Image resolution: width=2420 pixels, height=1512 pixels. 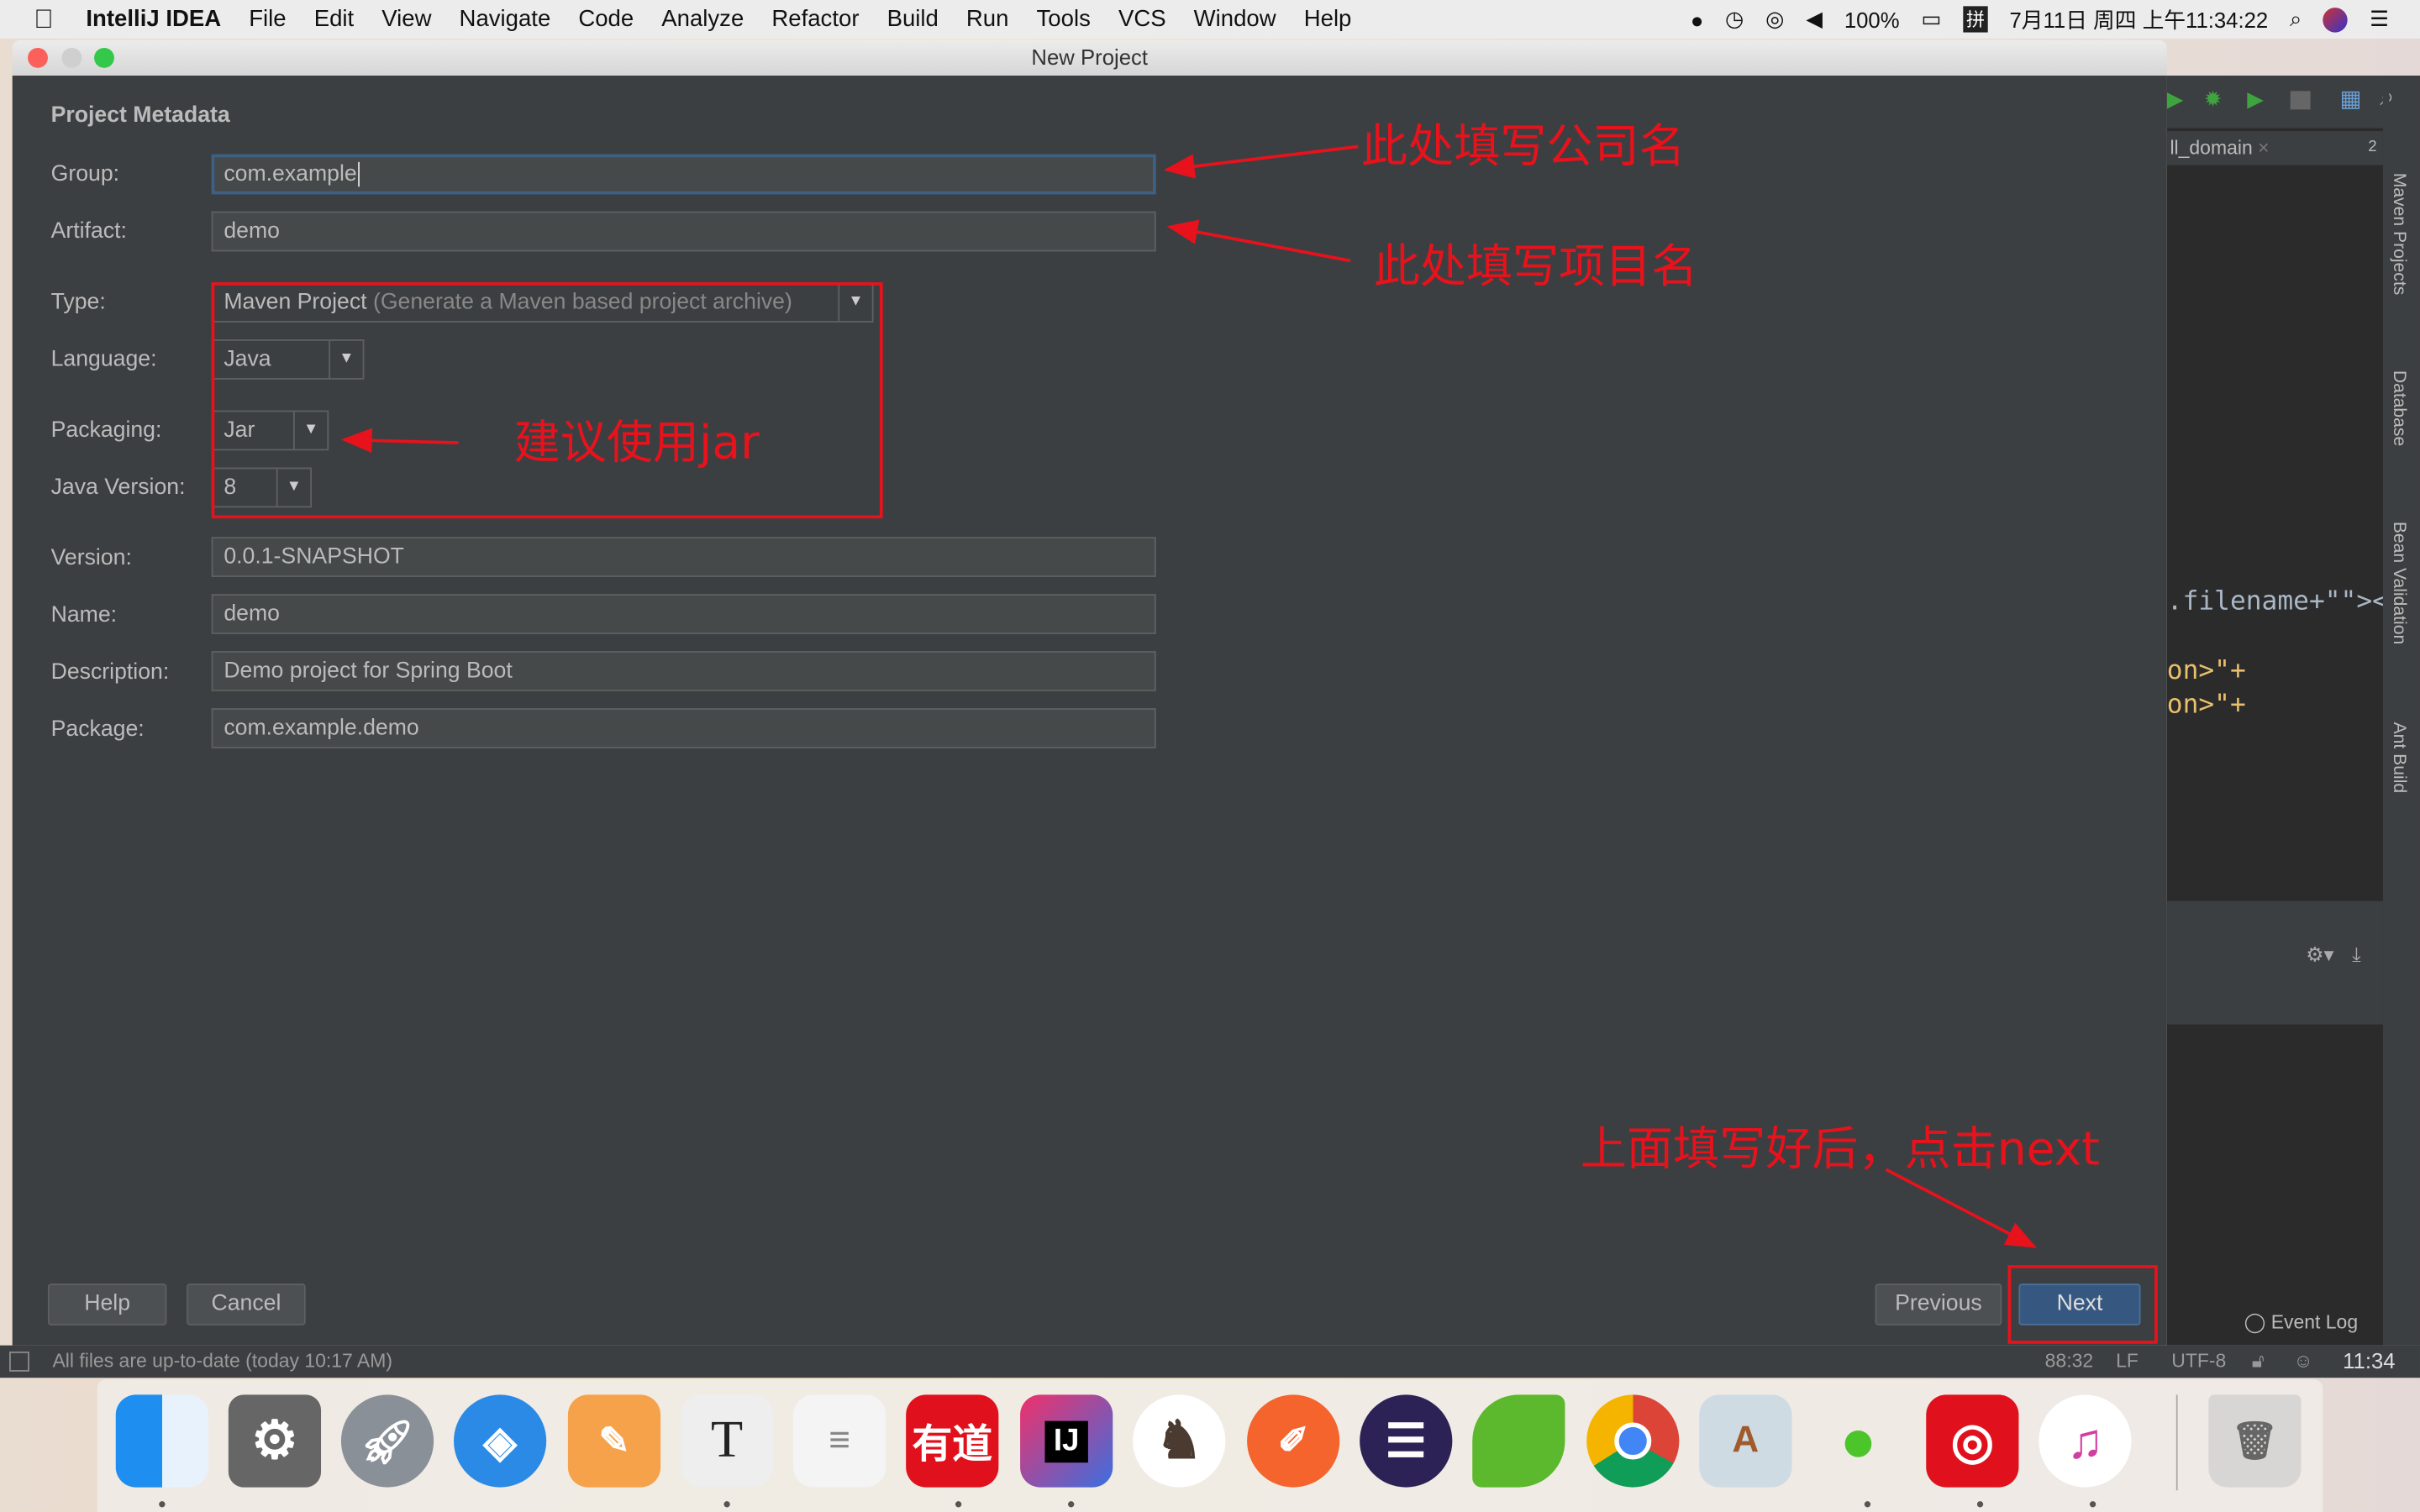 What do you see at coordinates (1973, 1441) in the screenshot?
I see `netease-music-icon: ◎` at bounding box center [1973, 1441].